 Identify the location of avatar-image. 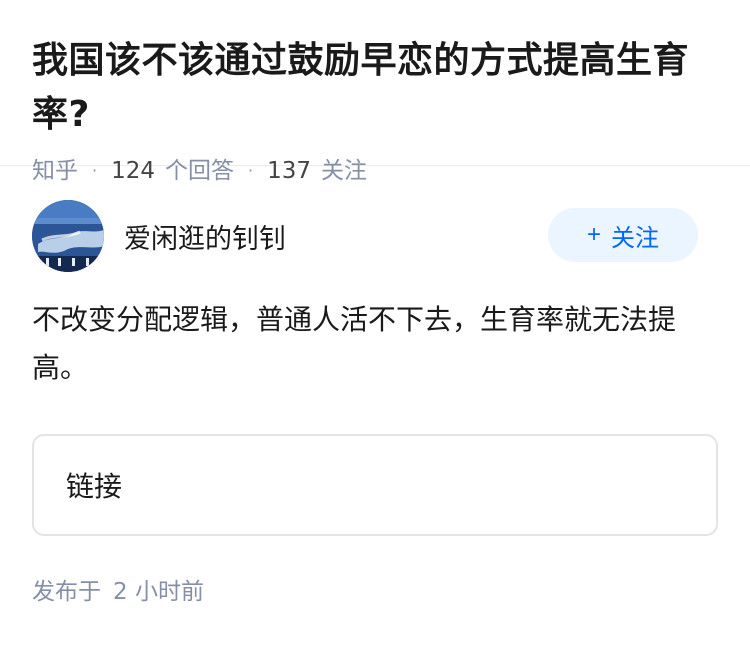
(68, 236).